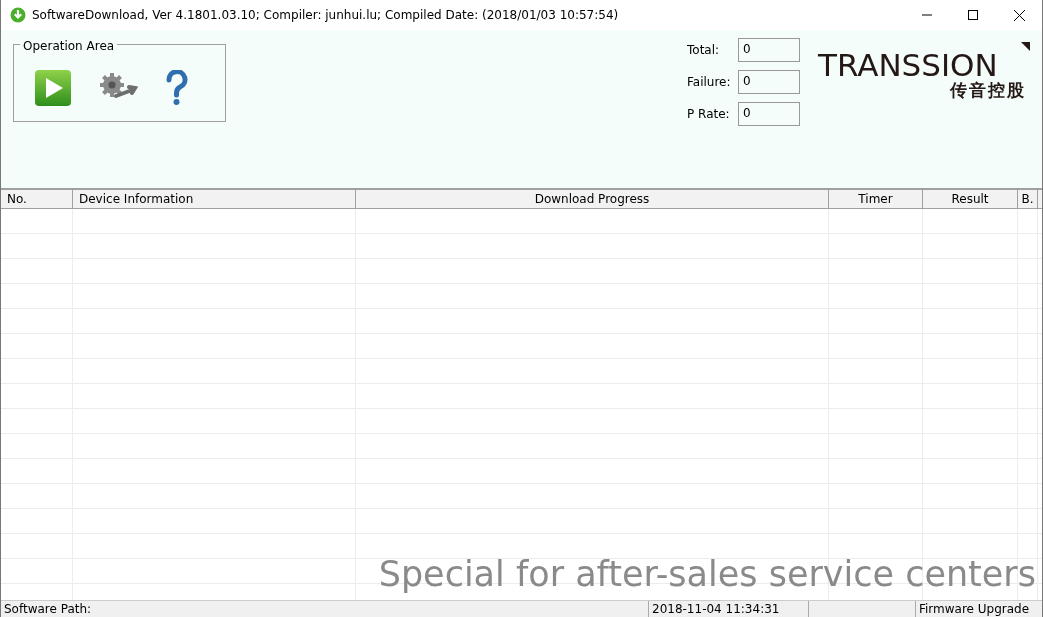 The width and height of the screenshot is (1043, 617). What do you see at coordinates (988, 90) in the screenshot?
I see `logo-subtitle: 传音控股` at bounding box center [988, 90].